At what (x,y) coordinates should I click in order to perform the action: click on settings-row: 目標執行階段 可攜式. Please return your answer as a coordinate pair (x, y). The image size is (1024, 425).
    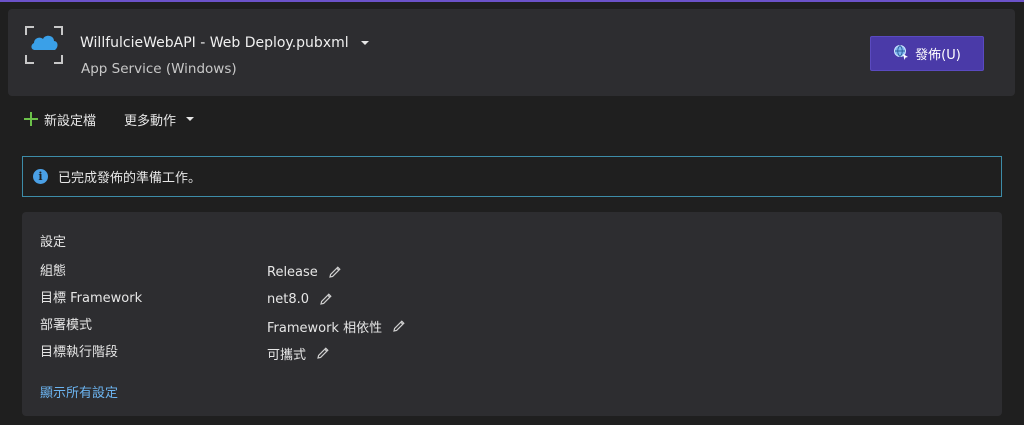
    Looking at the image, I should click on (290, 356).